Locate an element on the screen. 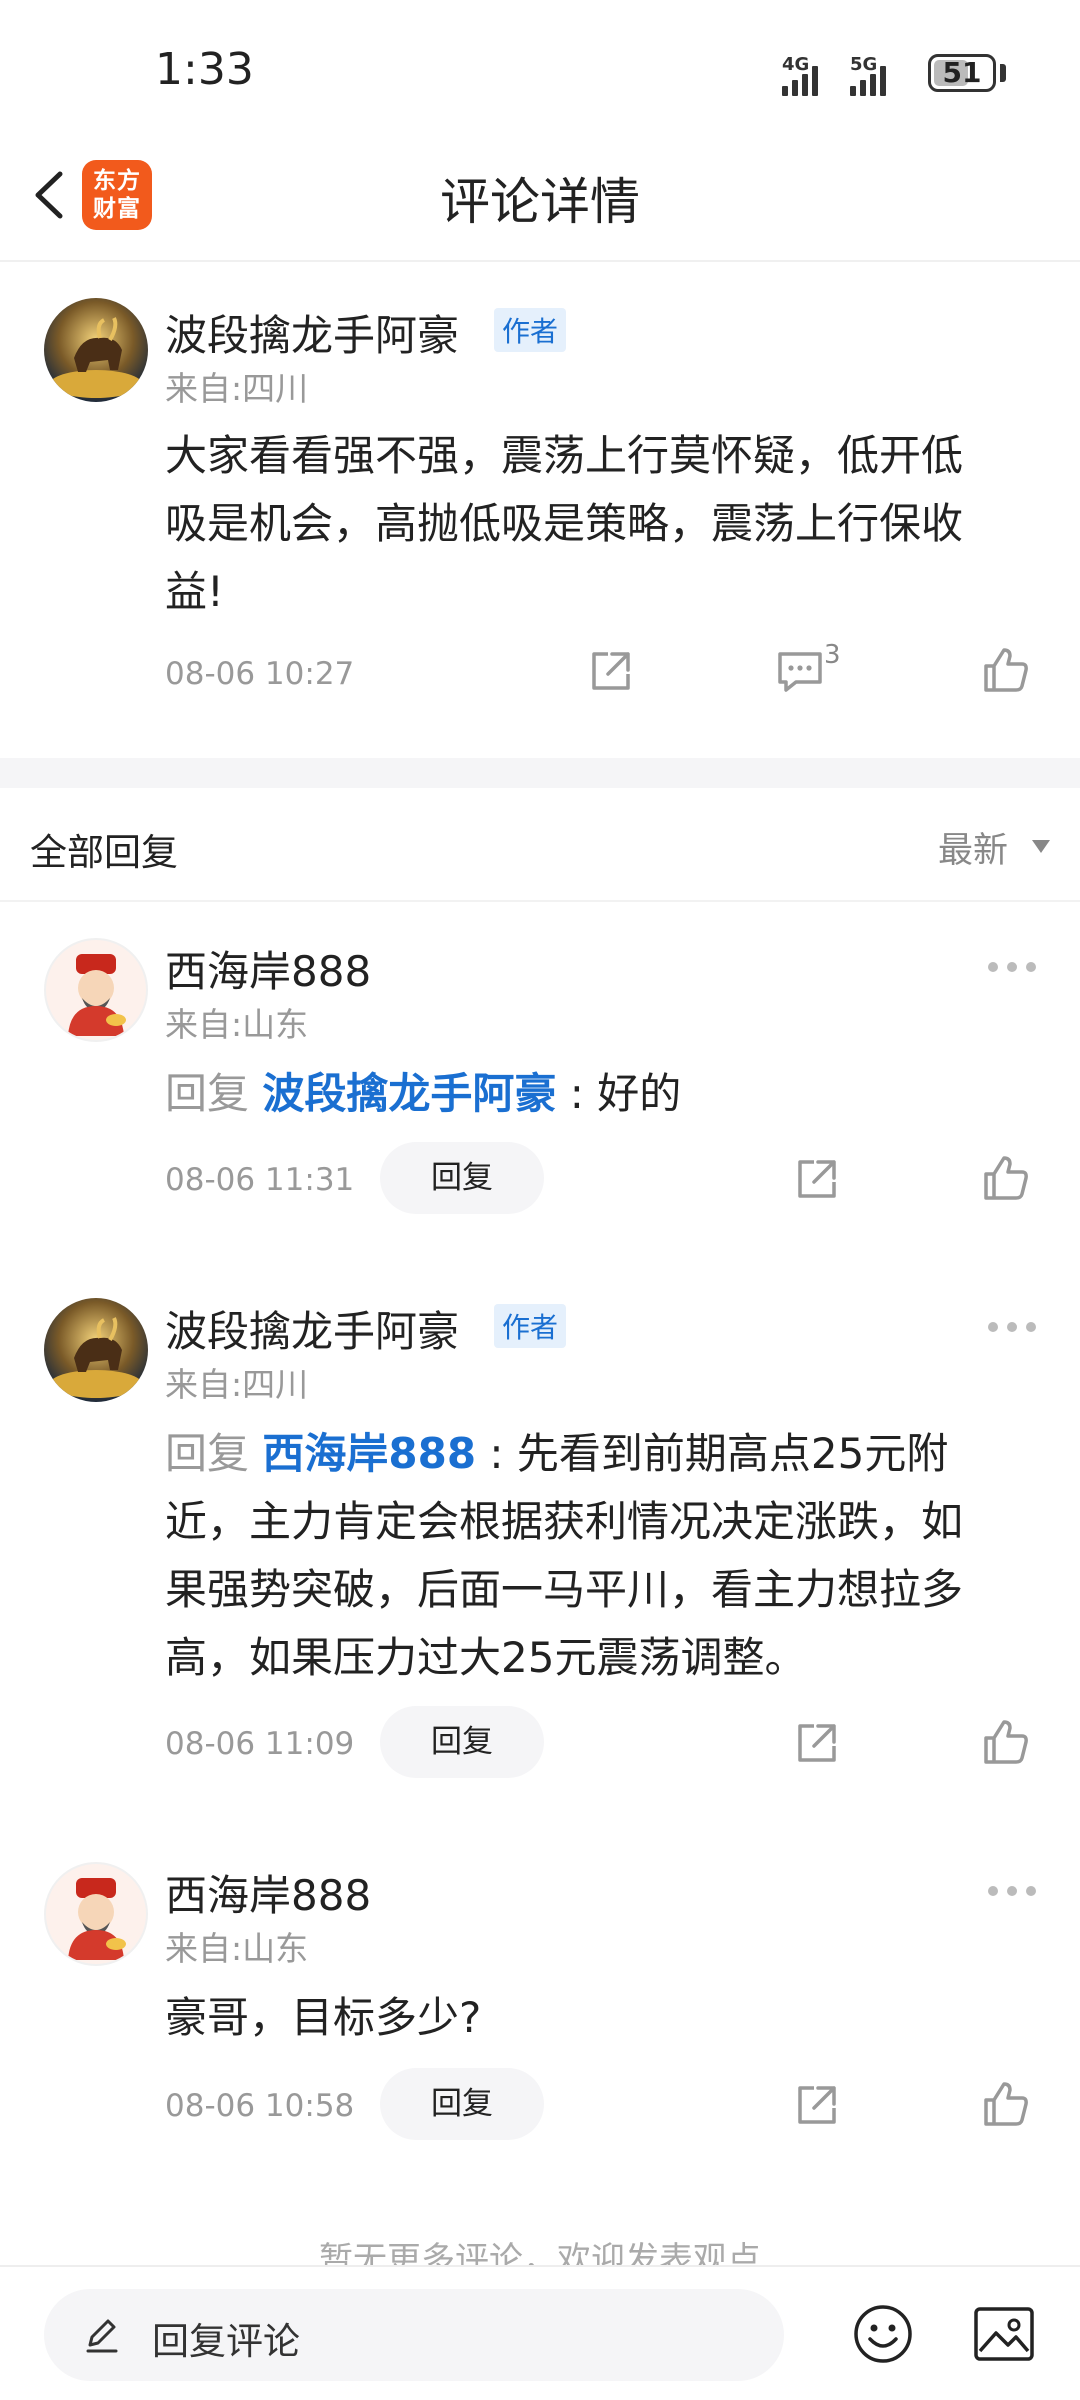 The width and height of the screenshot is (1080, 2400). status-bar: 1:33 4G 5G 51 is located at coordinates (540, 70).